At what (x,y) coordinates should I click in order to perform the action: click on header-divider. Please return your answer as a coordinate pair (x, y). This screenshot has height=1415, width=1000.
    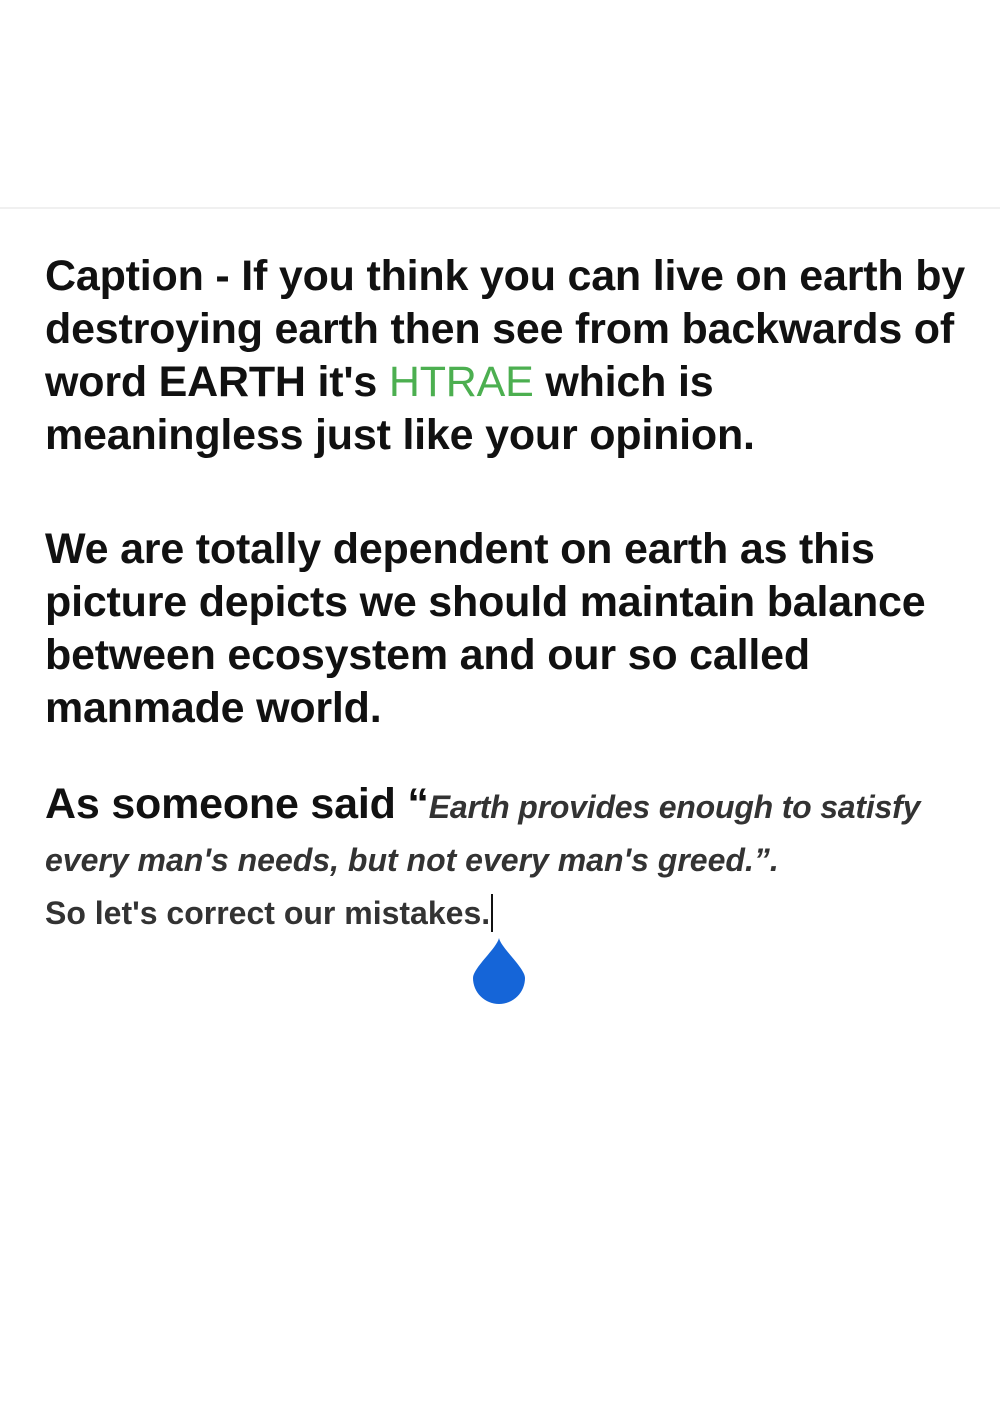
    Looking at the image, I should click on (500, 208).